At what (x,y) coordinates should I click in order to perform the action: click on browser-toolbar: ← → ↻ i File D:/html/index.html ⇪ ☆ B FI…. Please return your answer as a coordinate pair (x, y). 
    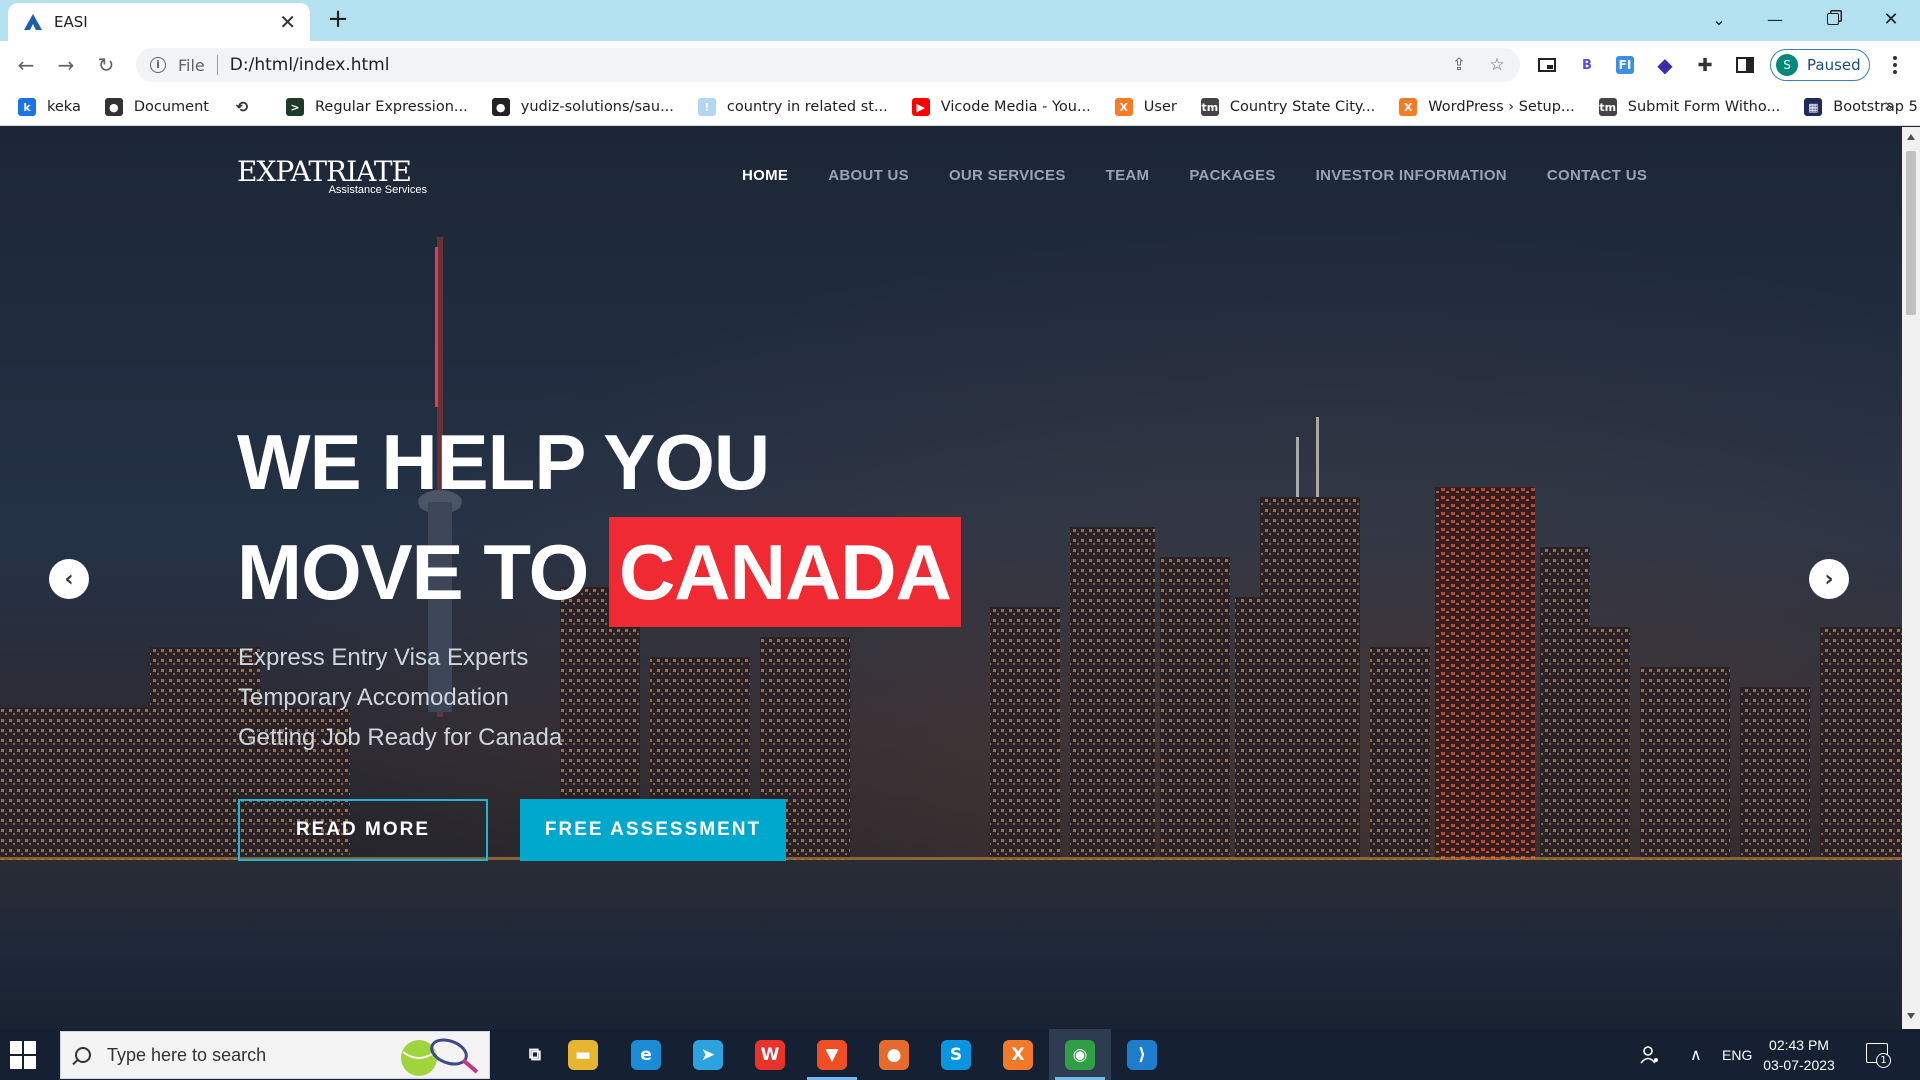
    Looking at the image, I should click on (960, 65).